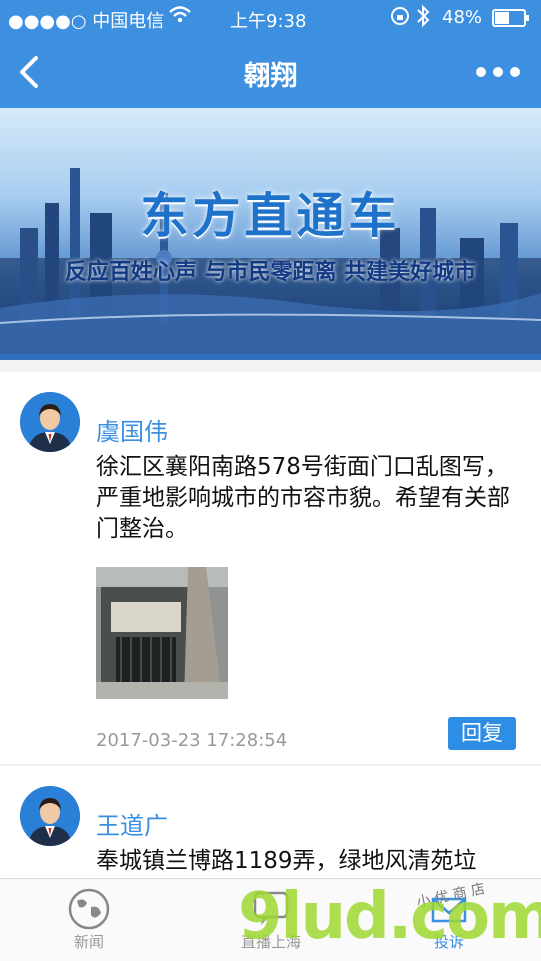 This screenshot has height=961, width=541. I want to click on rotation-lock-icon, so click(400, 18).